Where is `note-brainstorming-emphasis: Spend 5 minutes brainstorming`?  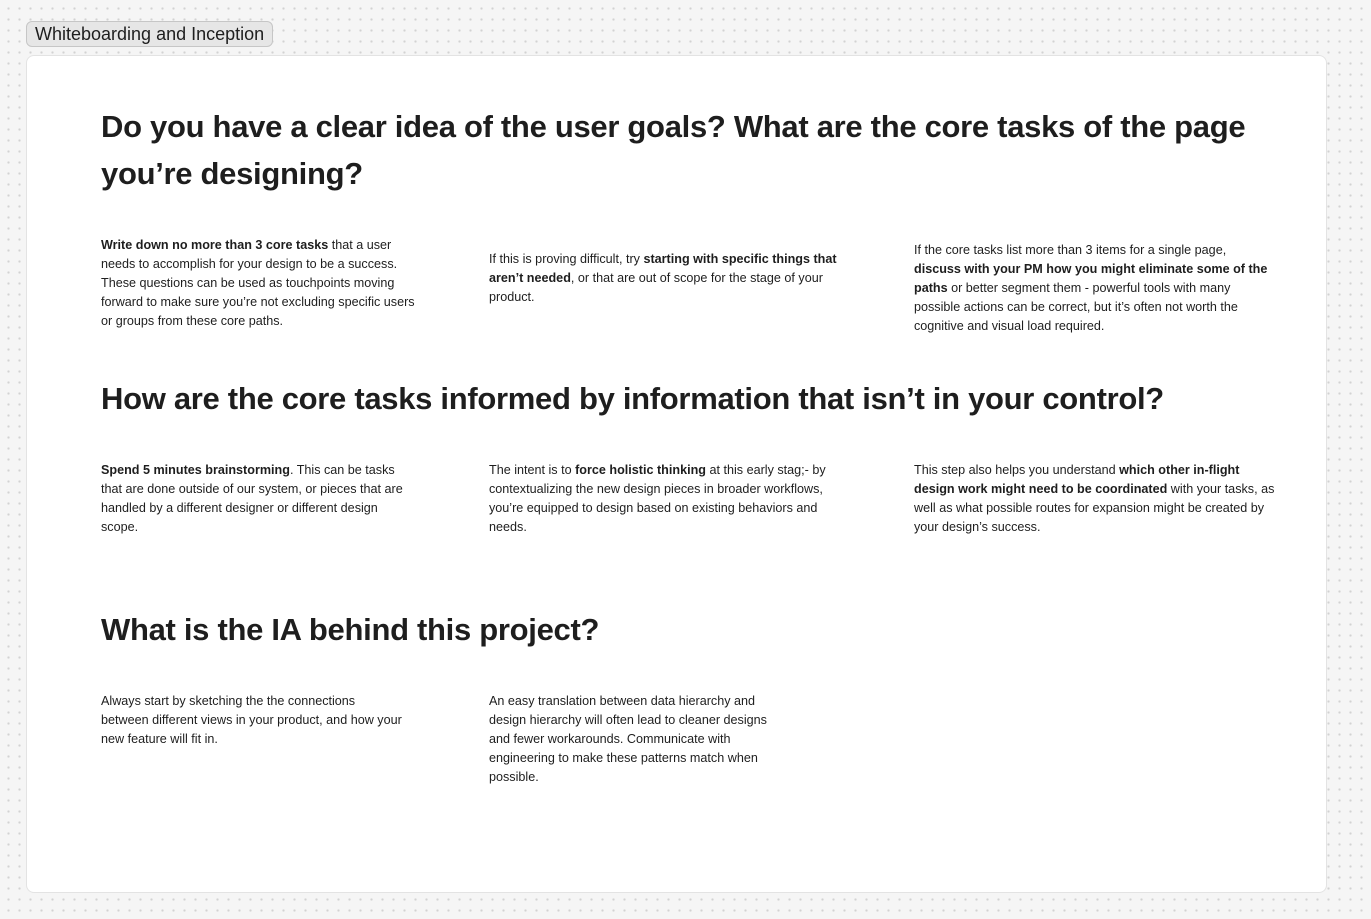
note-brainstorming-emphasis: Spend 5 minutes brainstorming is located at coordinates (195, 470).